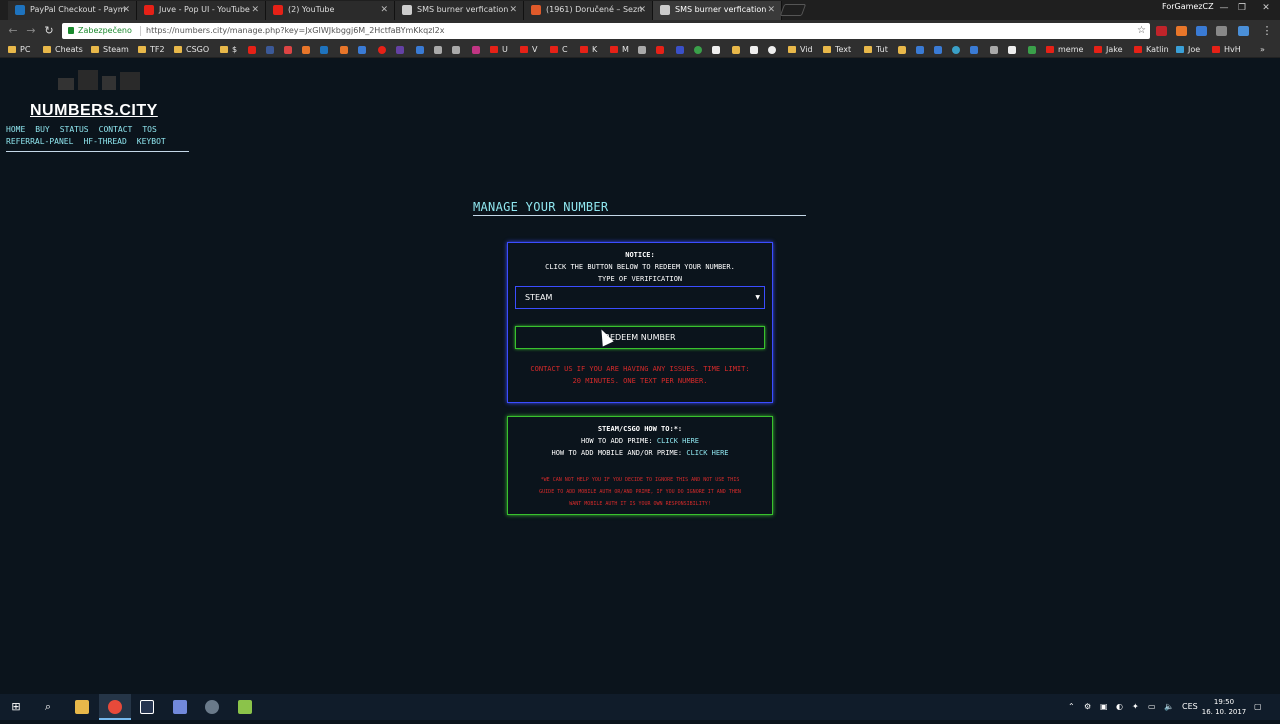  Describe the element at coordinates (151, 50) in the screenshot. I see `bookmark-folder-tf2: TF2` at that location.